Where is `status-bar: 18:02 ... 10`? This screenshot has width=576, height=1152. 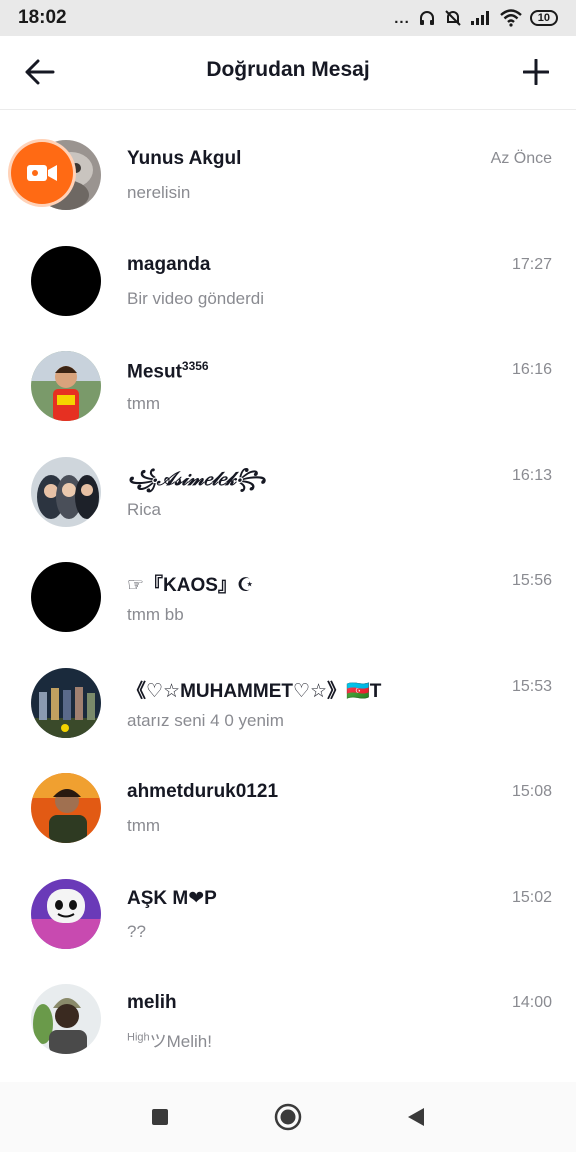
status-bar: 18:02 ... 10 is located at coordinates (288, 18).